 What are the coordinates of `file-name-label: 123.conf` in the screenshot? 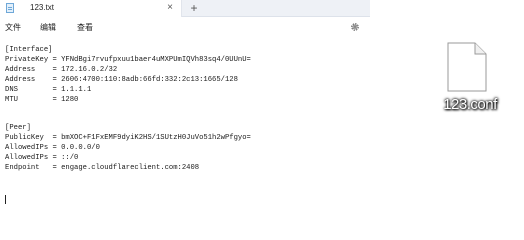 It's located at (470, 104).